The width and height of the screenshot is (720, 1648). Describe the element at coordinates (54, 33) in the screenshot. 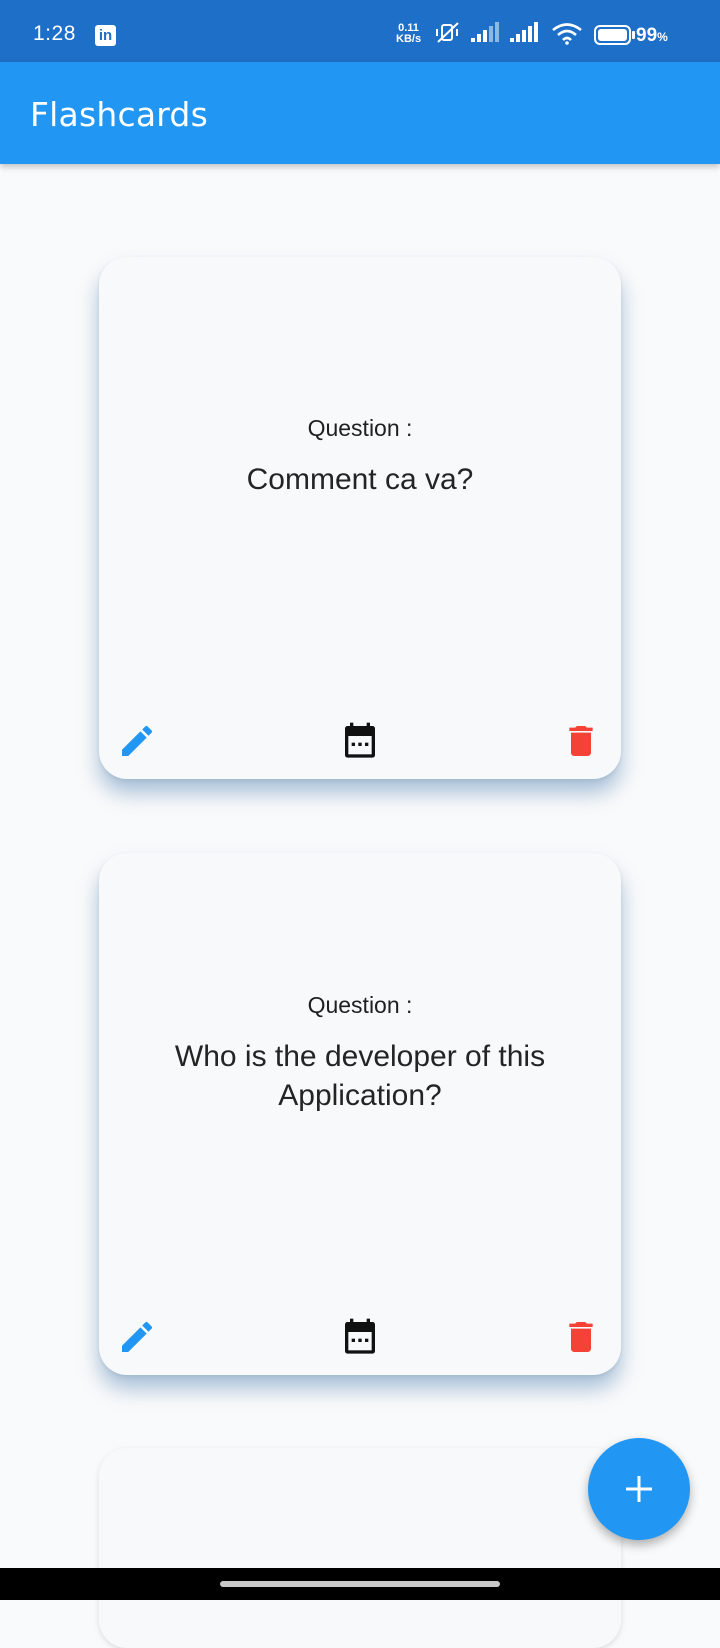

I see `status-time: 1:28` at that location.